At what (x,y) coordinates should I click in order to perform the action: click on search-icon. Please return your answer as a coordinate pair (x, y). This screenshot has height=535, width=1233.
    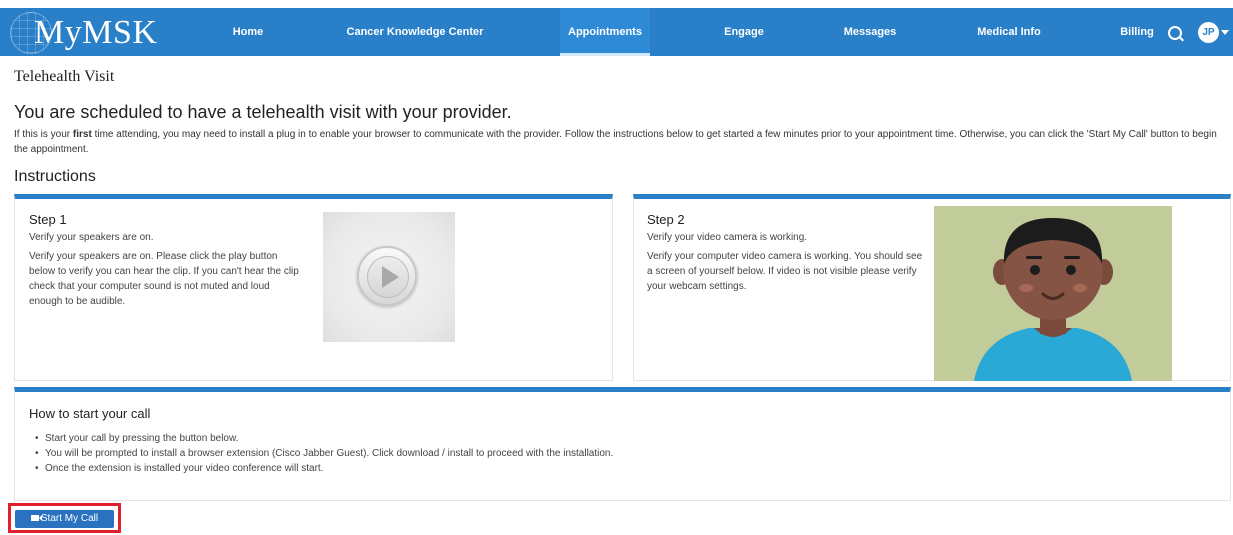
    Looking at the image, I should click on (1175, 33).